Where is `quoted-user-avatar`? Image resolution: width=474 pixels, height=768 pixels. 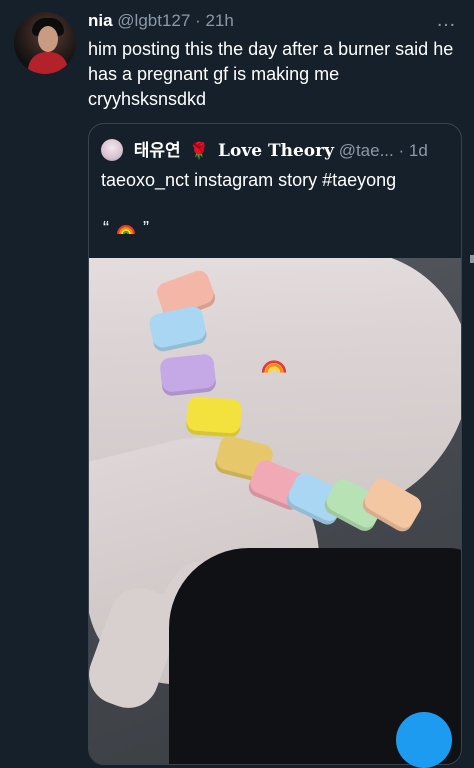 quoted-user-avatar is located at coordinates (112, 150).